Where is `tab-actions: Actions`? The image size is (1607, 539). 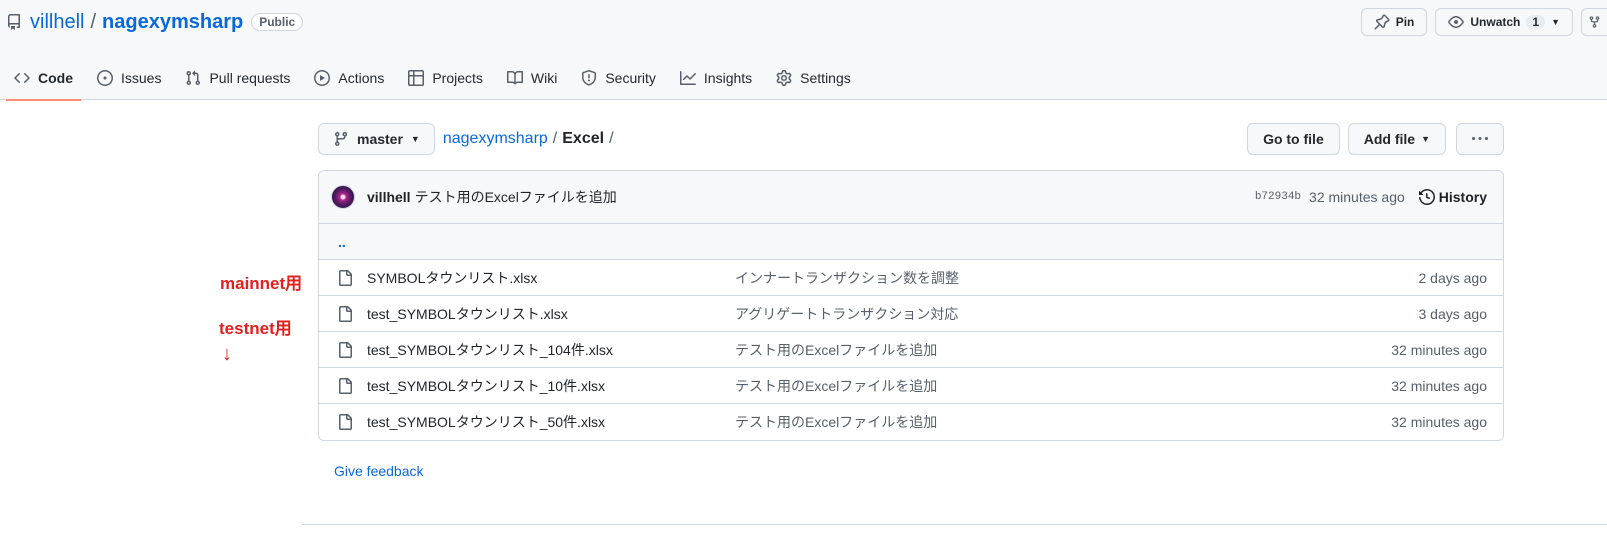 tab-actions: Actions is located at coordinates (349, 78).